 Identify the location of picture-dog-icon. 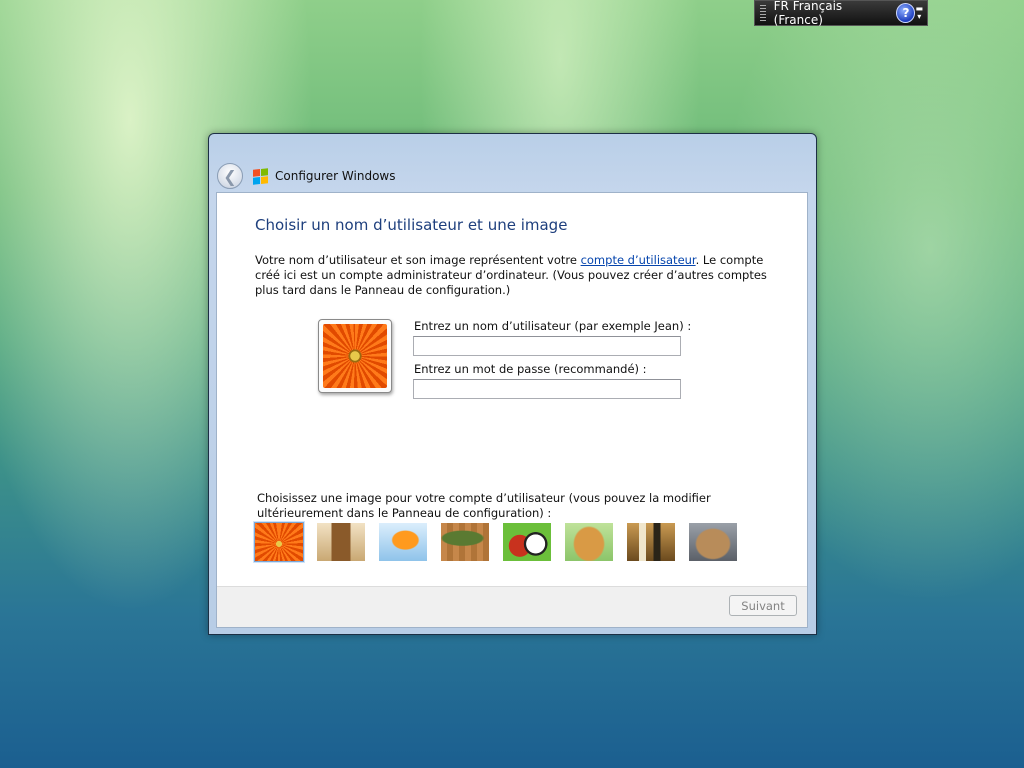
(589, 542).